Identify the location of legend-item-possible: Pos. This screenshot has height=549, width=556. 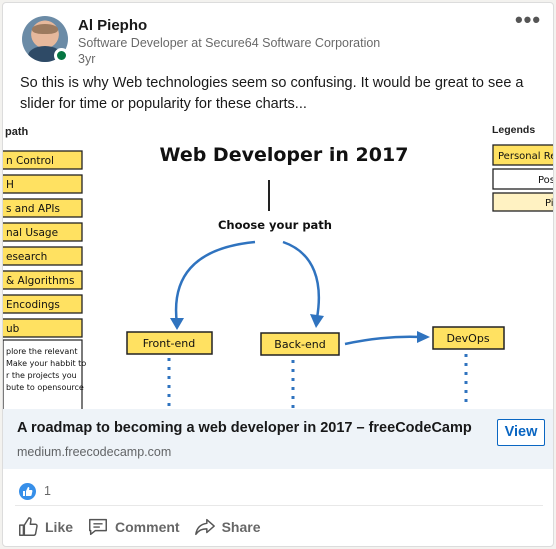
(546, 180).